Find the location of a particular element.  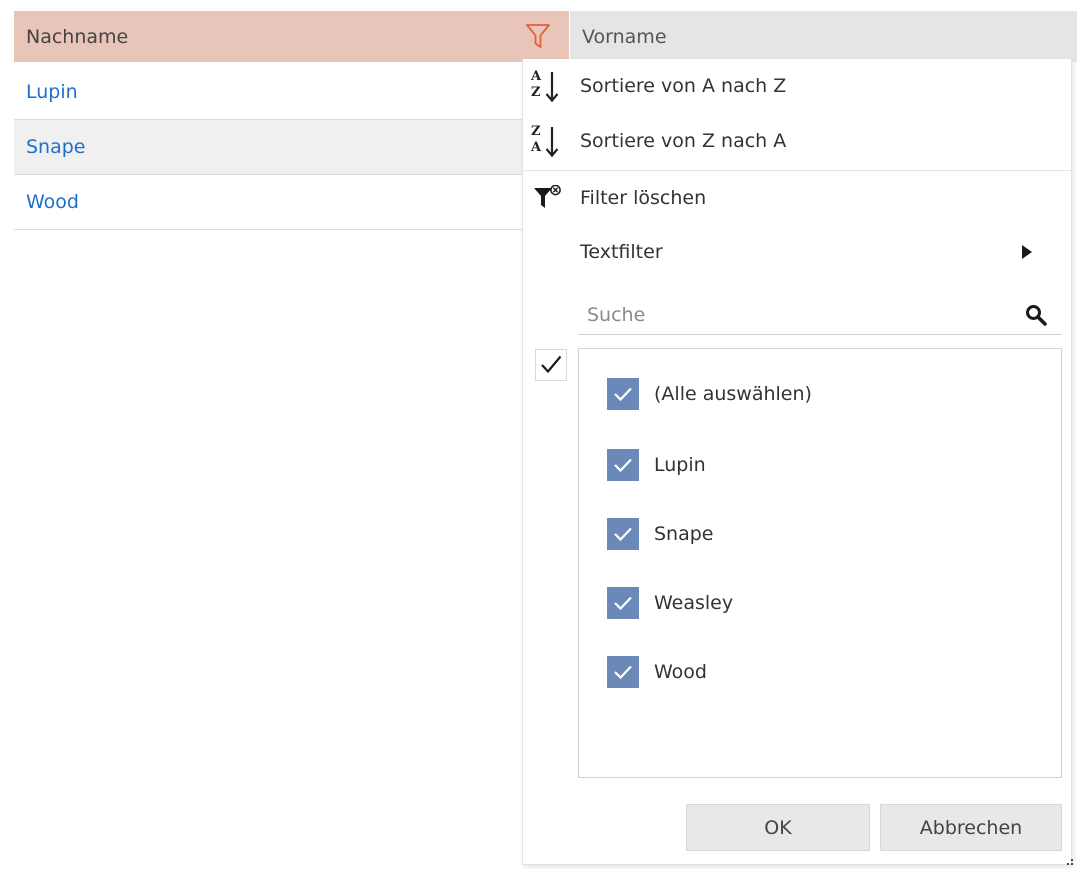

sort-descending-item: Z A Sortiere von Z nach A is located at coordinates (797, 141).